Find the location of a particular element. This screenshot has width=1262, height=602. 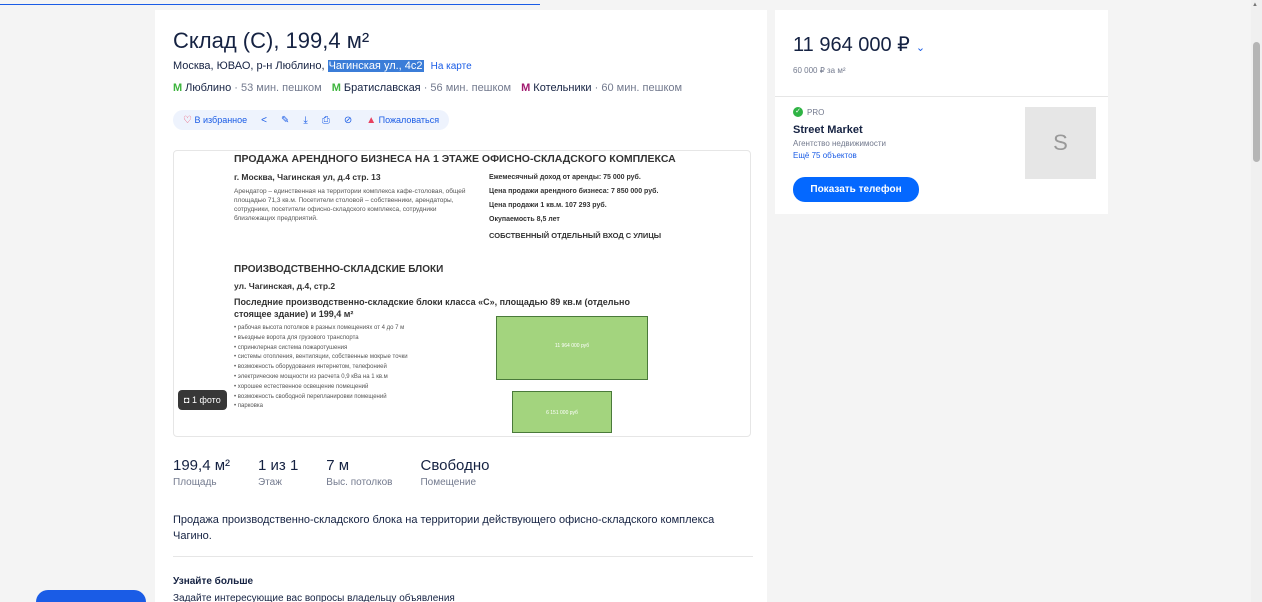

photo-payback: Окупаемость 8,5 лет is located at coordinates (524, 219).